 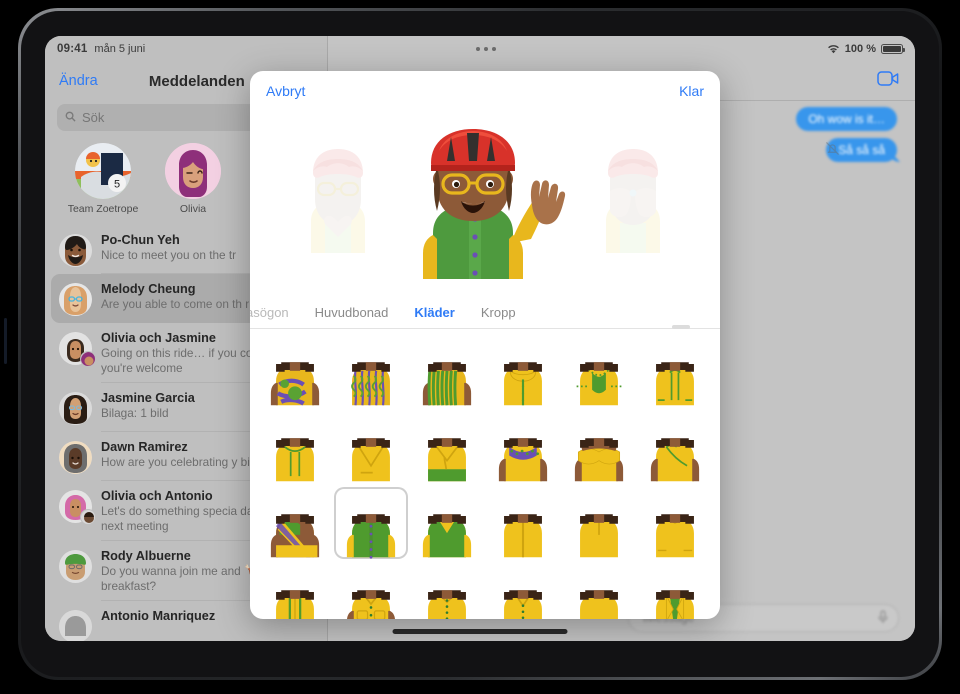 I want to click on mute-bell-icon, so click(x=832, y=151).